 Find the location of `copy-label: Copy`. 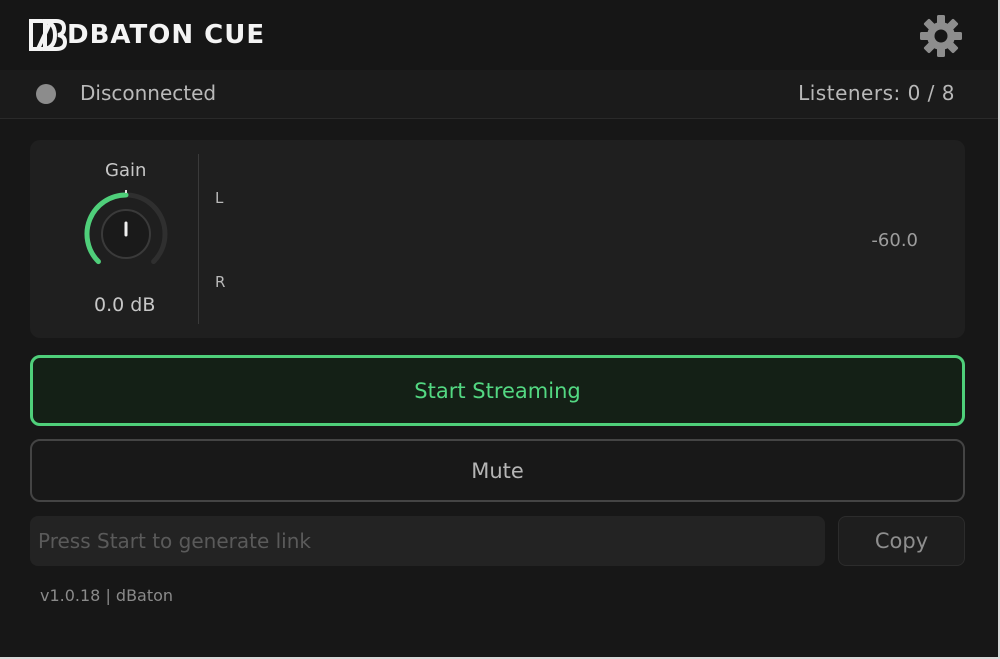

copy-label: Copy is located at coordinates (901, 541).